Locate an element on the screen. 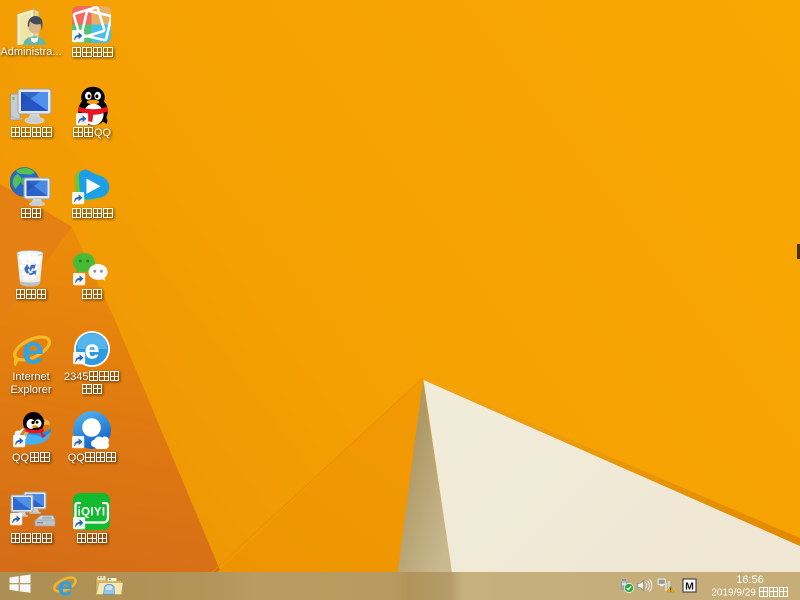 Image resolution: width=800 pixels, height=600 pixels. svg-text: iQIYI is located at coordinates (92, 513).